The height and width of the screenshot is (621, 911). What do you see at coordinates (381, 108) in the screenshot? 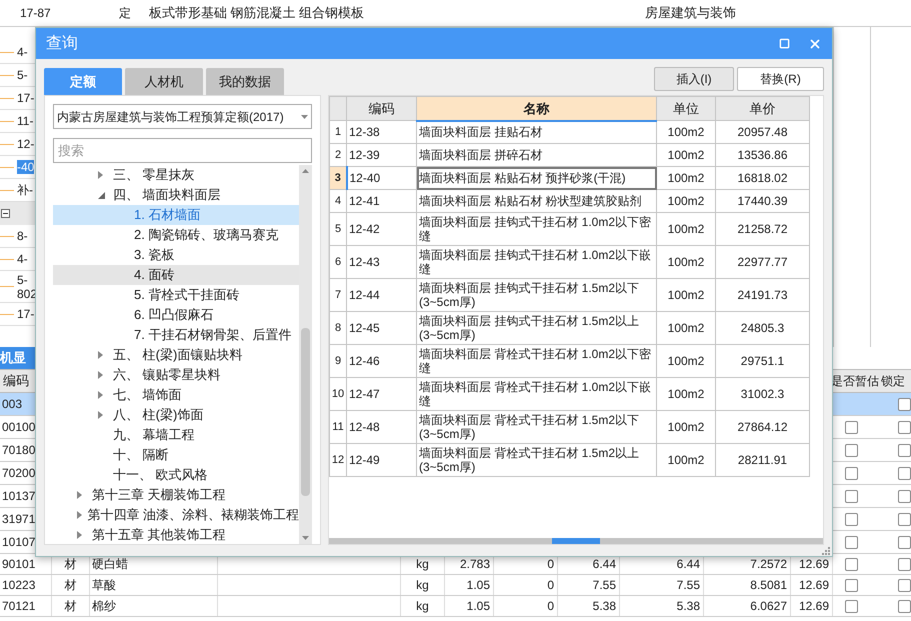
I see `column-header: 编码` at bounding box center [381, 108].